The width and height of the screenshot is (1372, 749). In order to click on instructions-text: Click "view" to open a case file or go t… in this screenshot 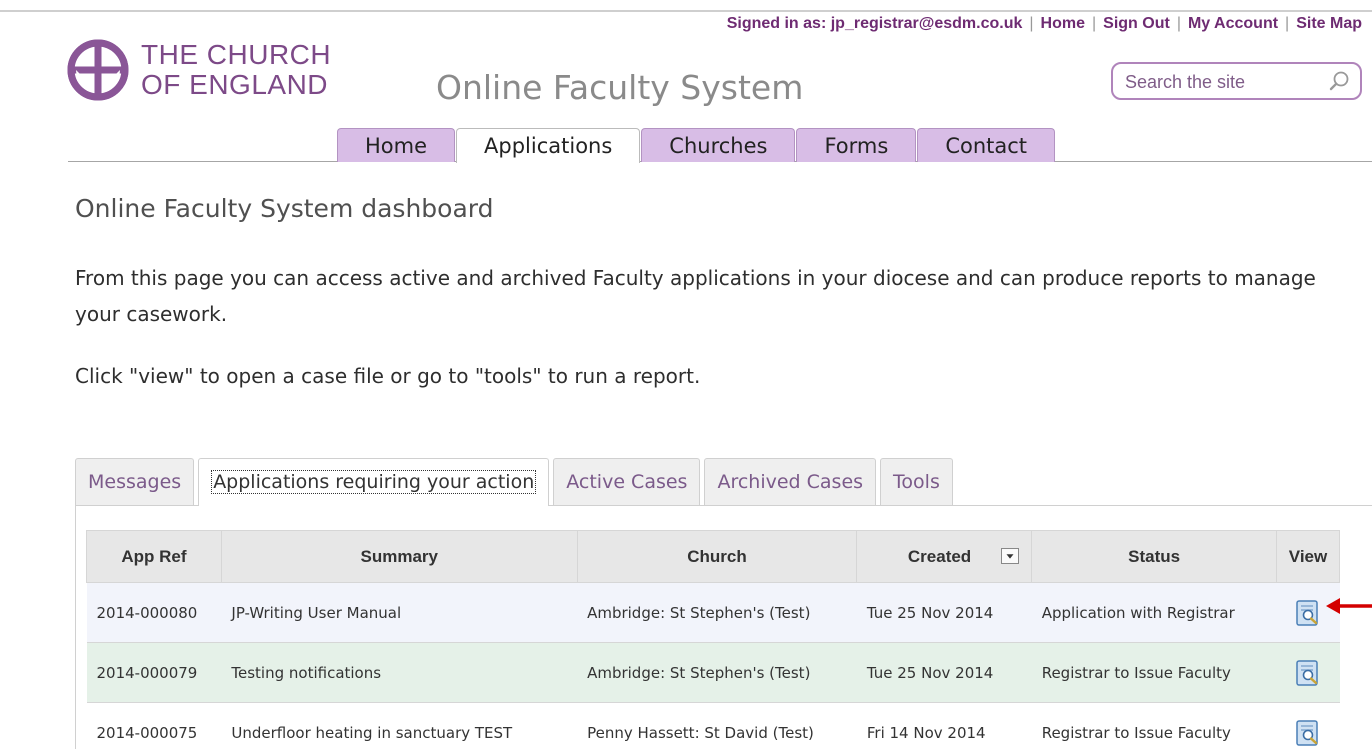, I will do `click(388, 376)`.